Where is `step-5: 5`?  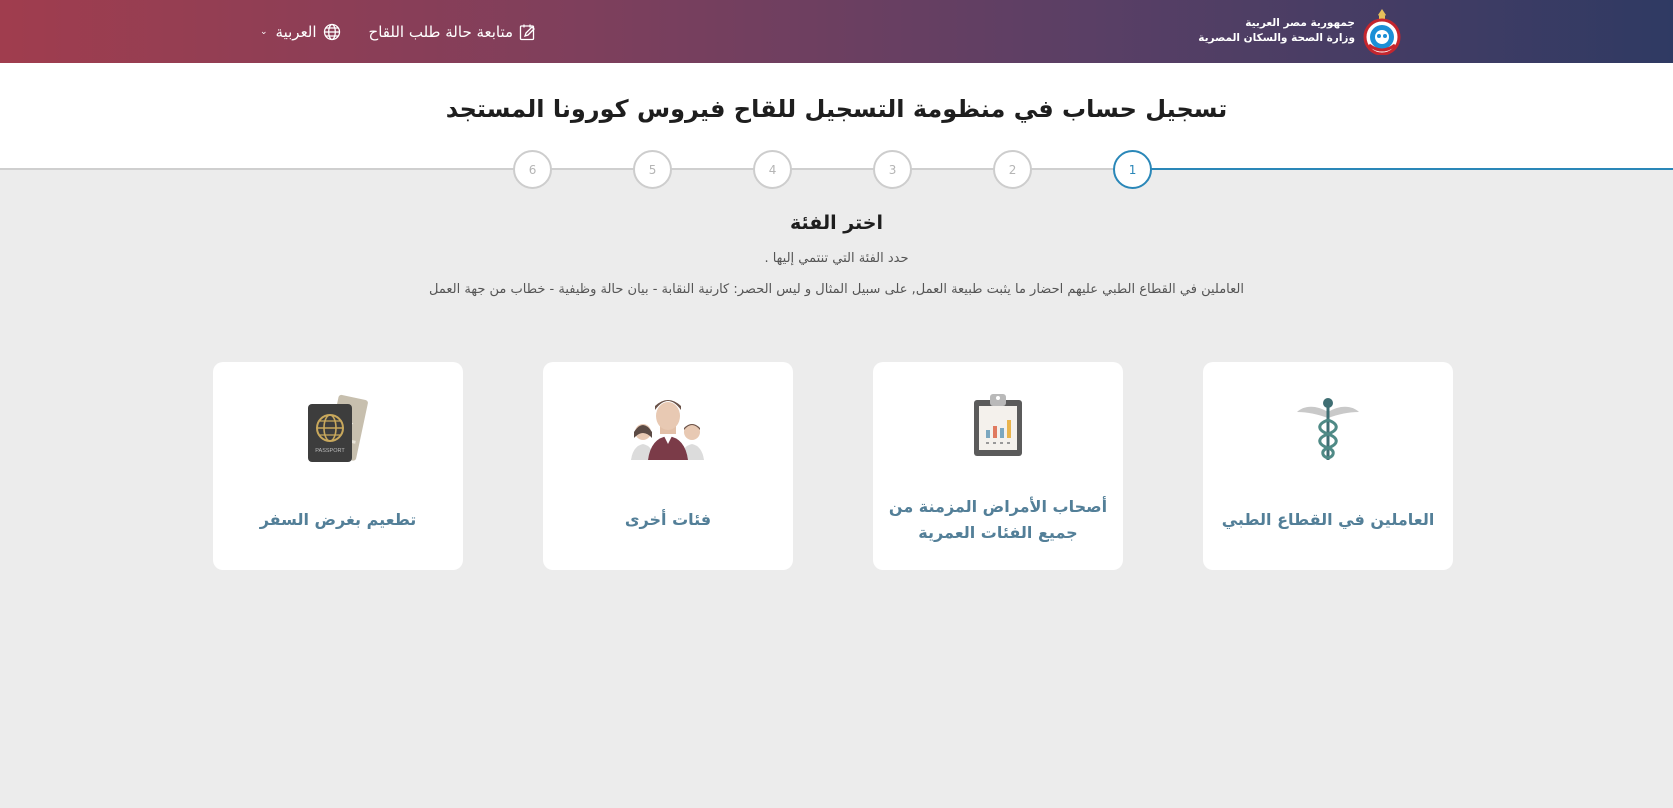
step-5: 5 is located at coordinates (652, 169).